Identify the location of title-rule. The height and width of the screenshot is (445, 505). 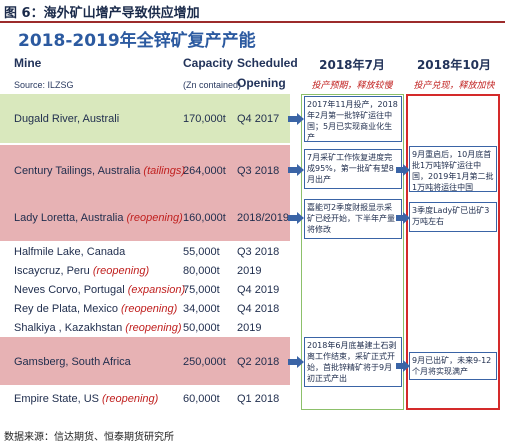
(252, 22).